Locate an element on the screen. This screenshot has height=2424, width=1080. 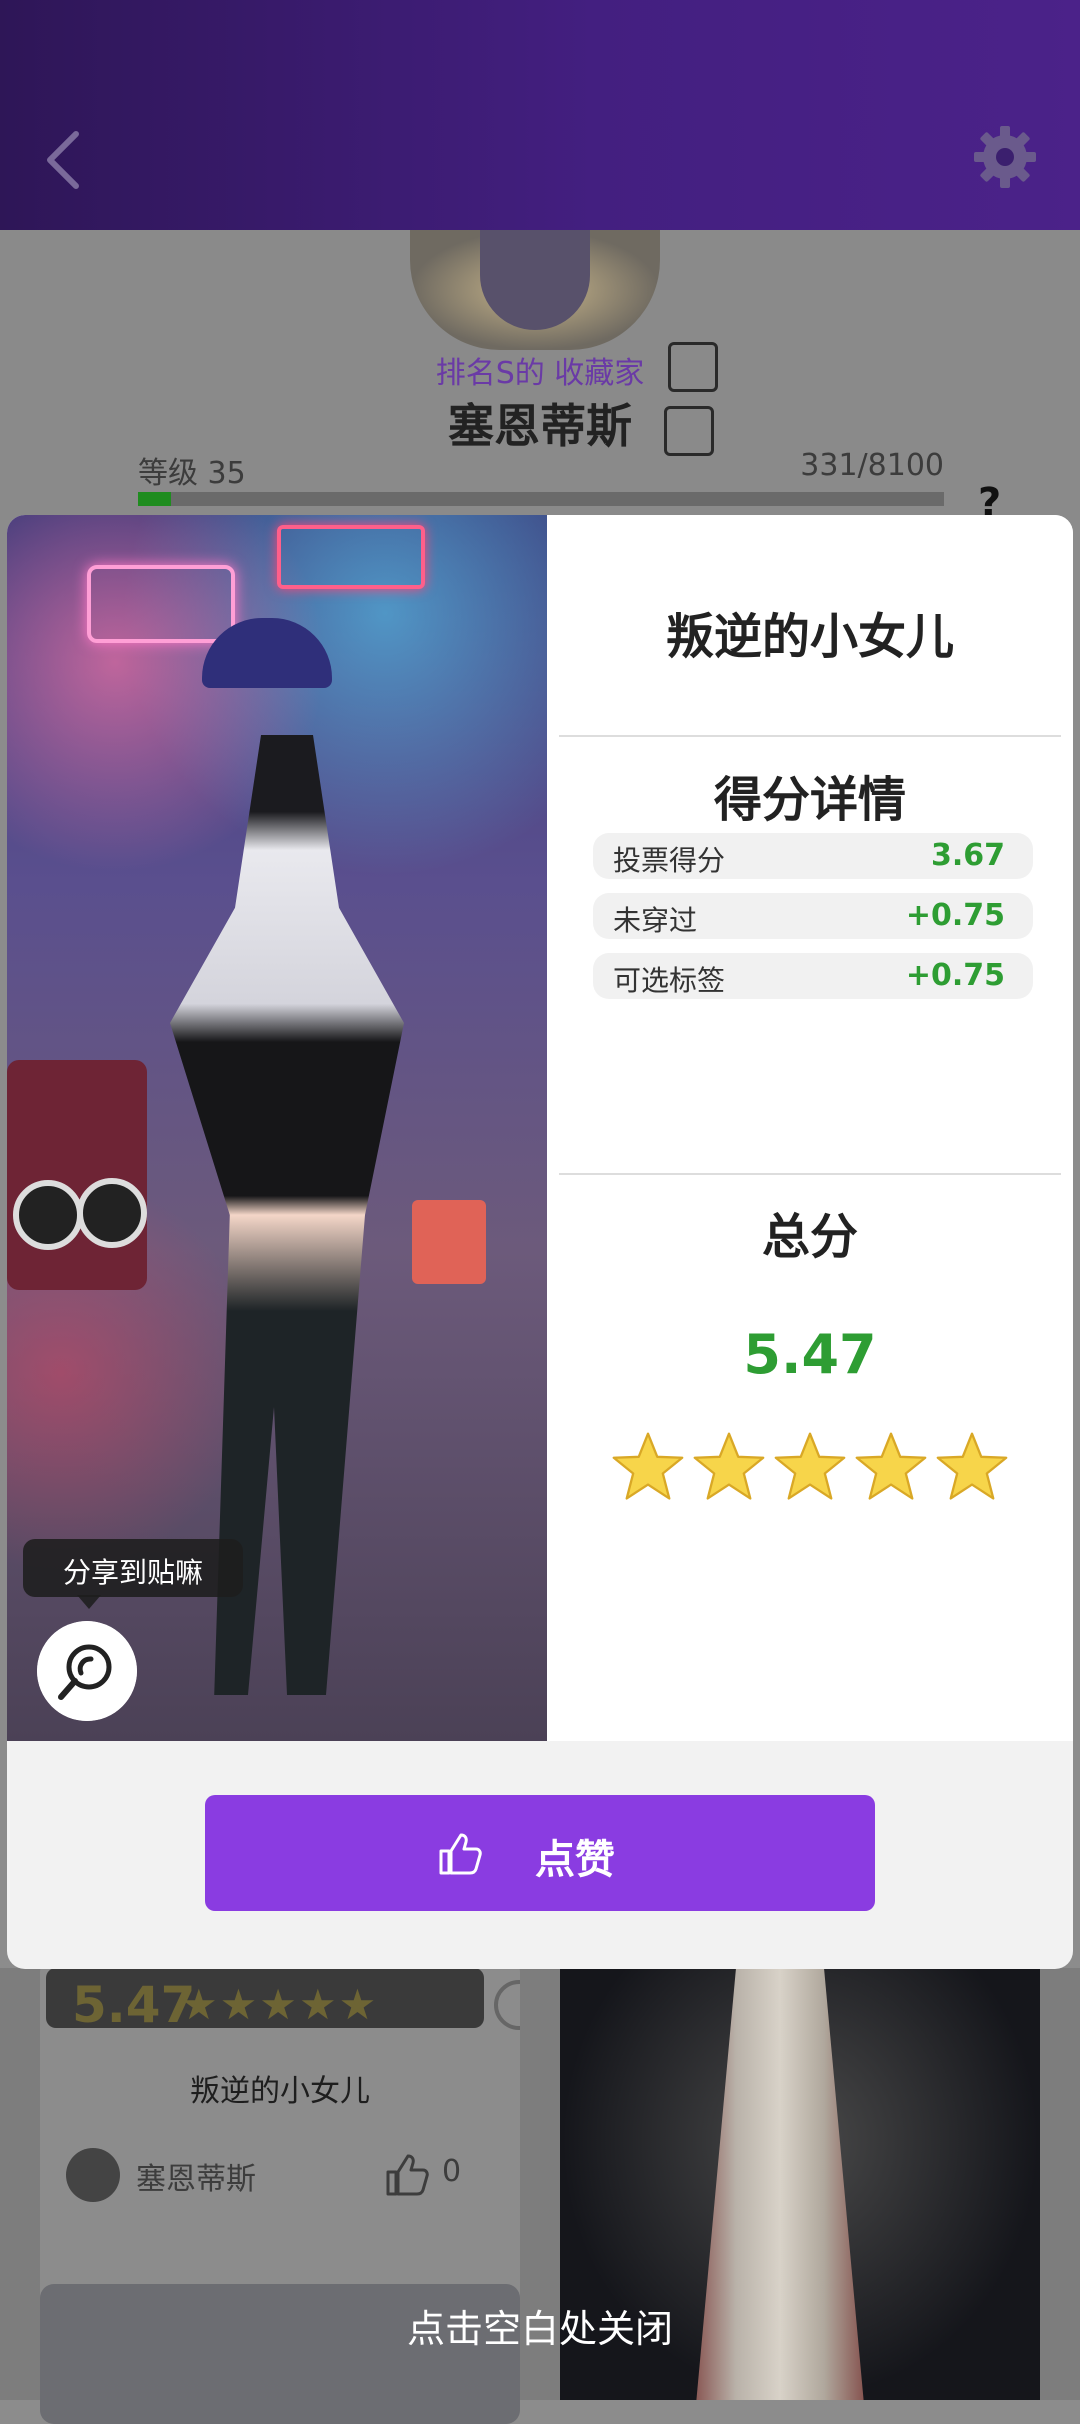
search-icon is located at coordinates (507, 2005).